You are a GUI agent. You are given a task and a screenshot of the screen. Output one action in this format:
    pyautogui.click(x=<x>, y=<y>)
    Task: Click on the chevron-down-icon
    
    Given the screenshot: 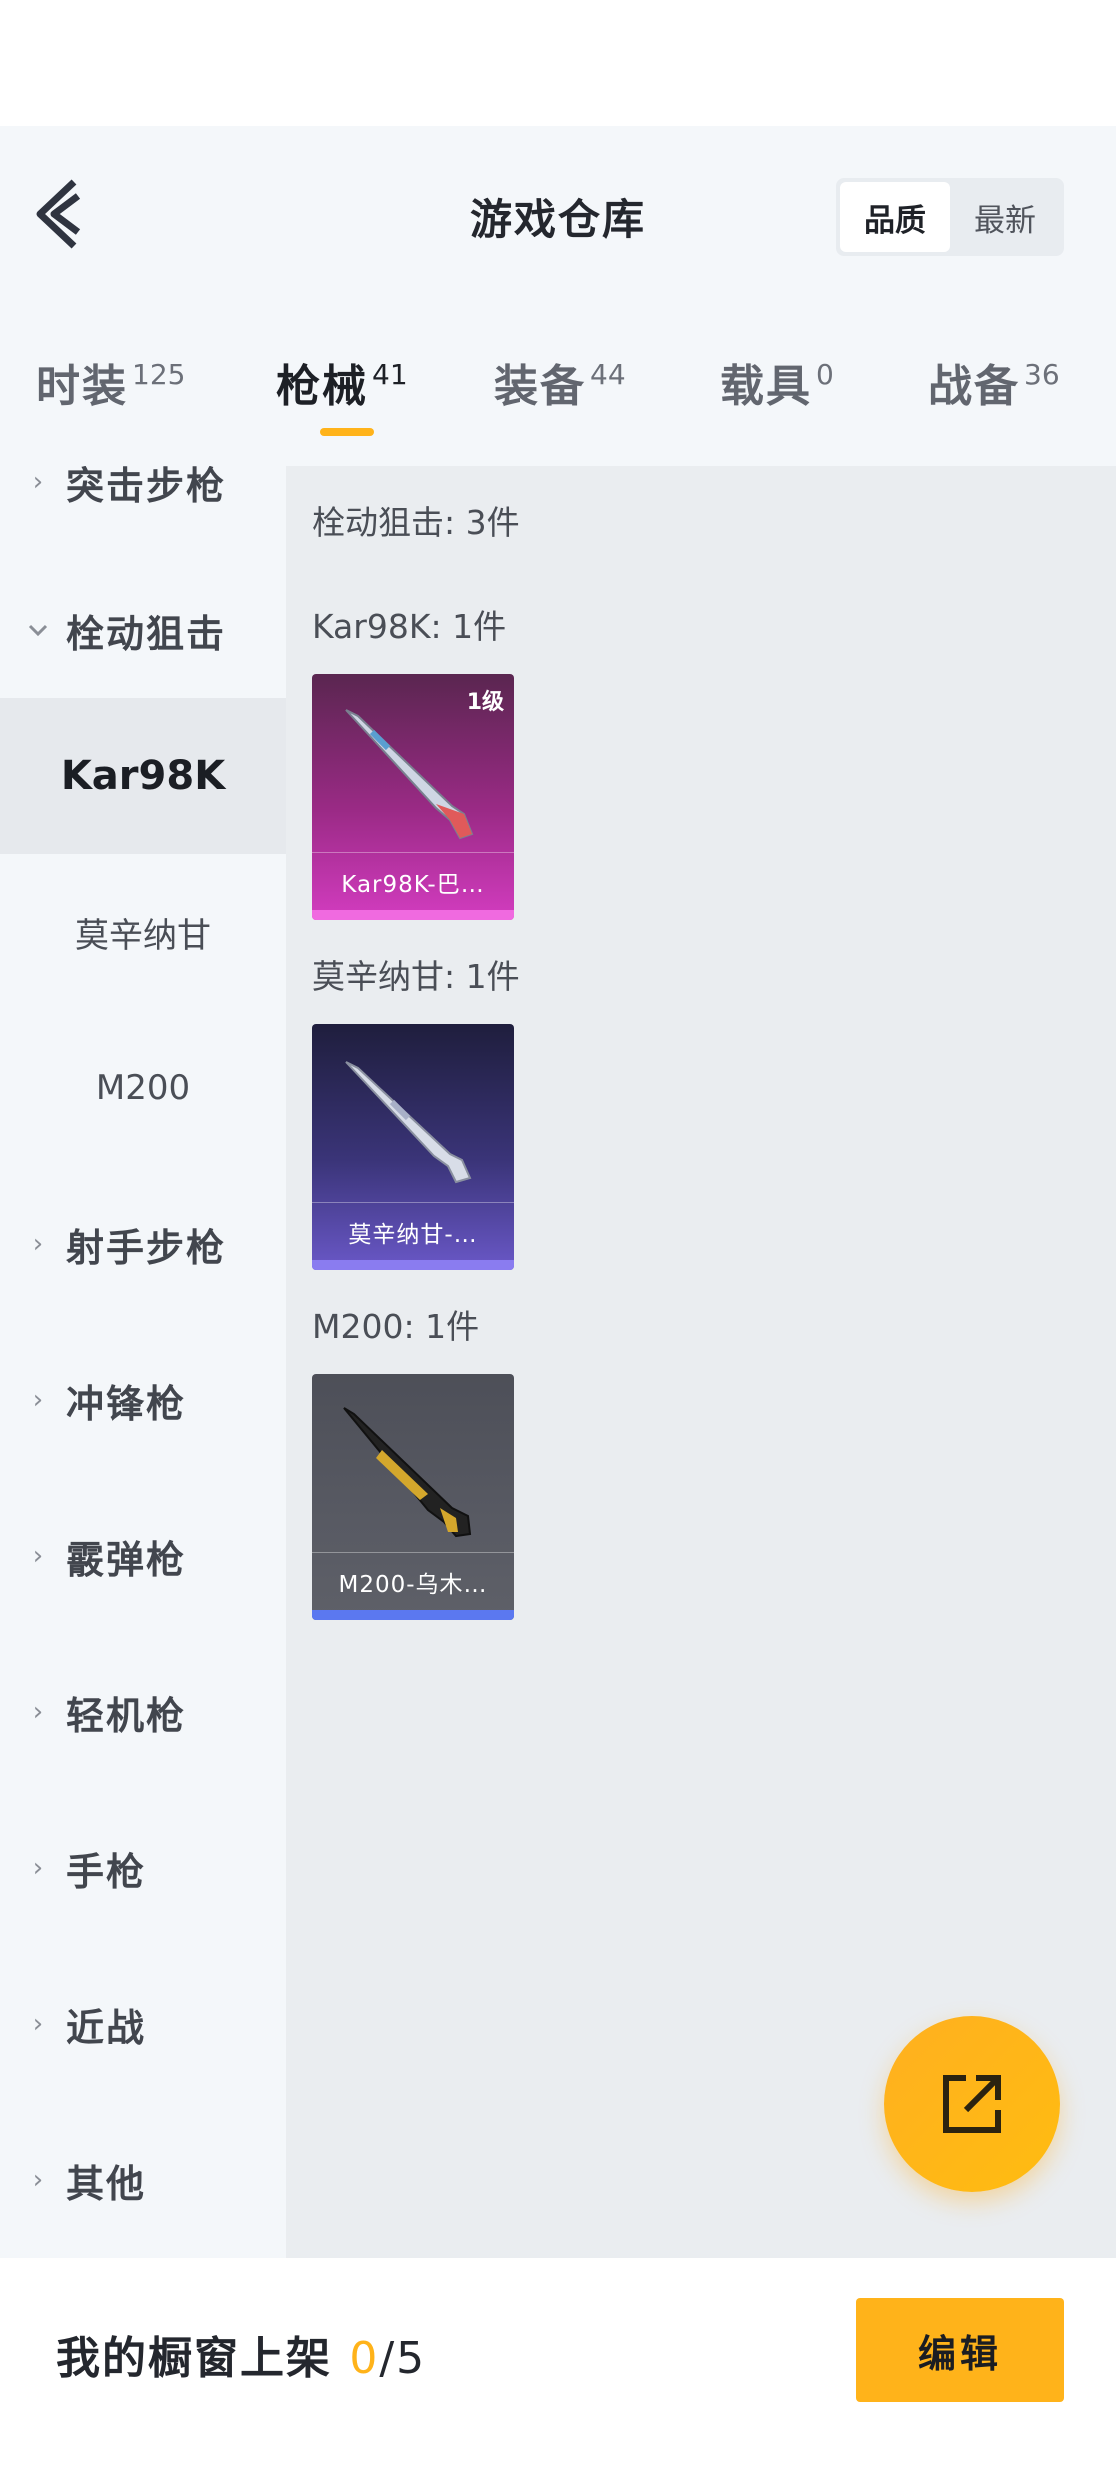 What is the action you would take?
    pyautogui.click(x=38, y=630)
    